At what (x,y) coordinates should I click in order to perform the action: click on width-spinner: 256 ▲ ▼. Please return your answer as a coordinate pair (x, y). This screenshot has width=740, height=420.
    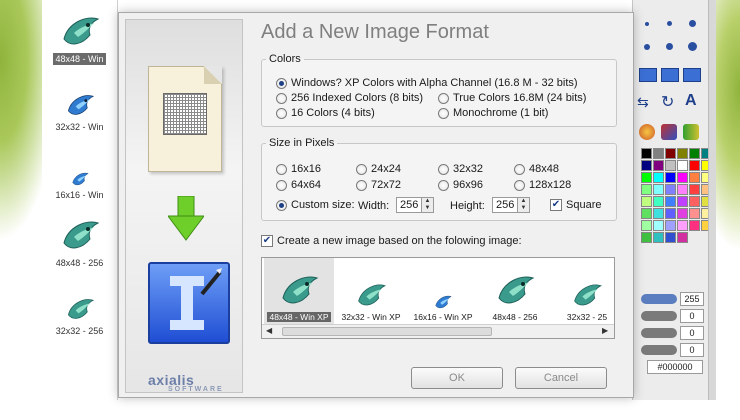
    Looking at the image, I should click on (415, 205).